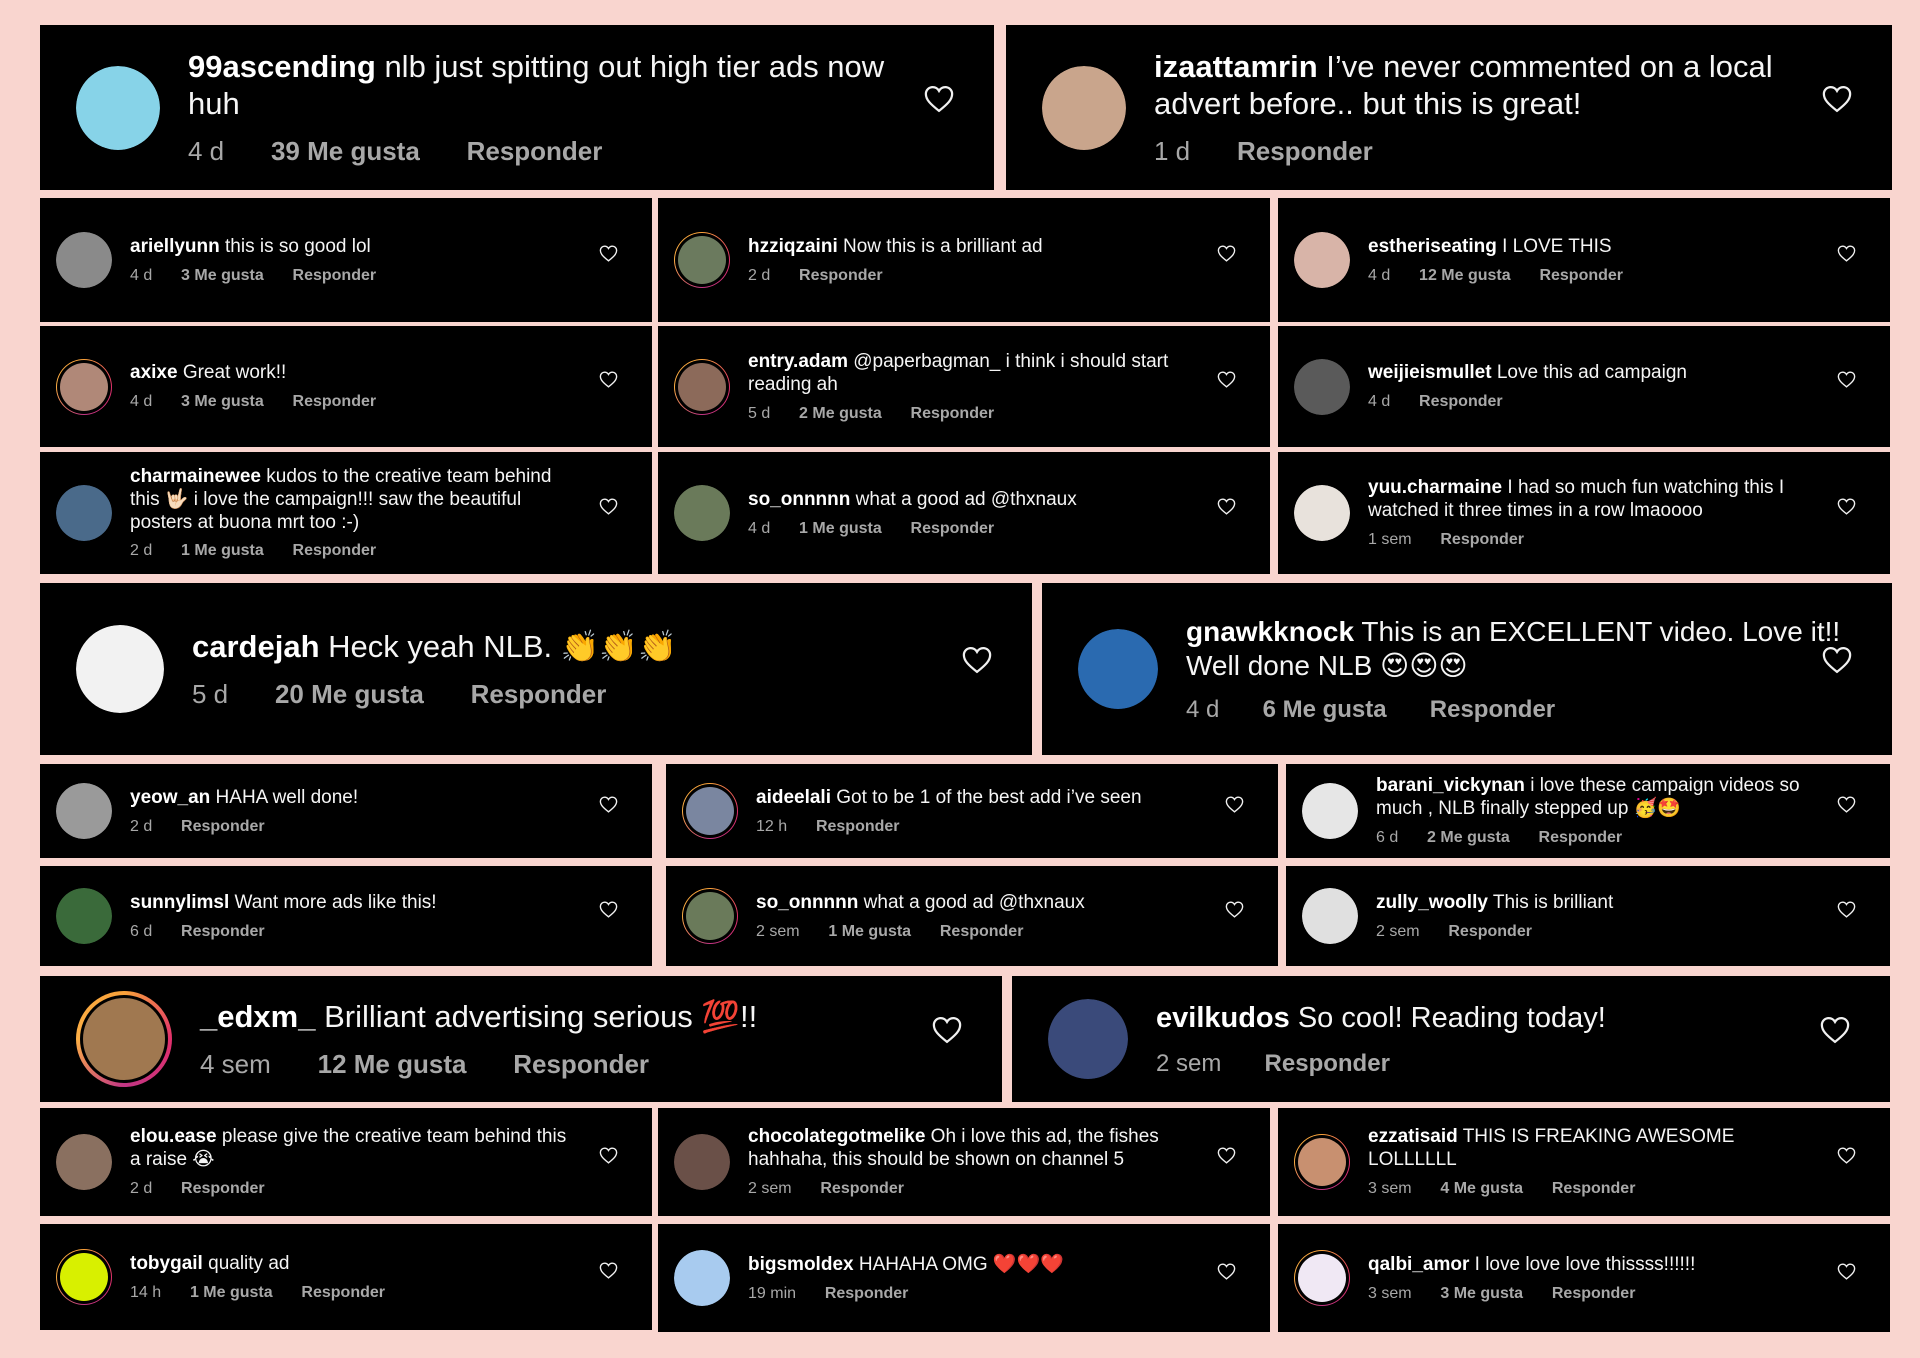  What do you see at coordinates (166, 1263) in the screenshot?
I see `username: tobygail` at bounding box center [166, 1263].